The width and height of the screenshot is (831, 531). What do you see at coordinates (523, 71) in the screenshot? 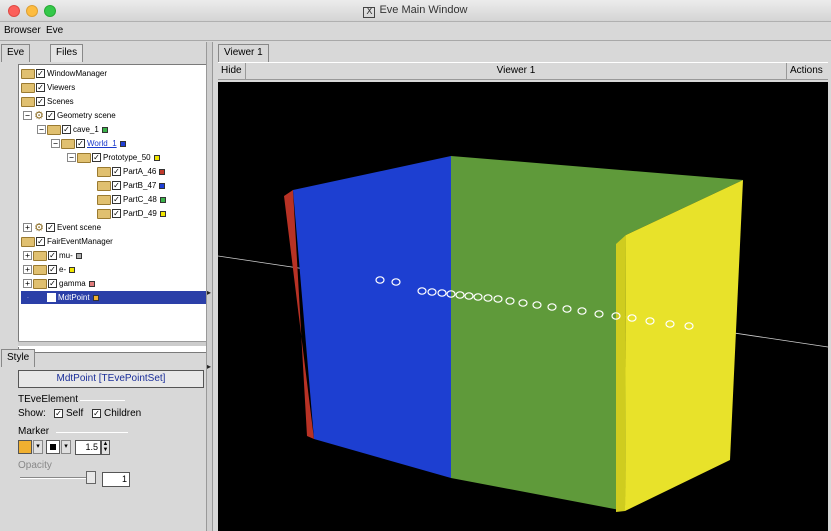
I see `viewer-toolbar: Hide Viewer 1 Actions` at bounding box center [523, 71].